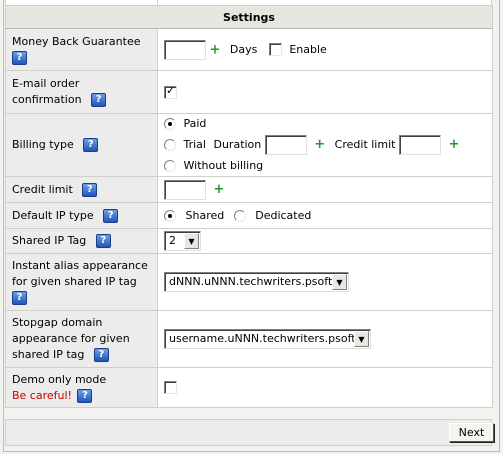 Image resolution: width=503 pixels, height=454 pixels. What do you see at coordinates (74, 281) in the screenshot?
I see `instant-alias-label-2: for given shared IP tag` at bounding box center [74, 281].